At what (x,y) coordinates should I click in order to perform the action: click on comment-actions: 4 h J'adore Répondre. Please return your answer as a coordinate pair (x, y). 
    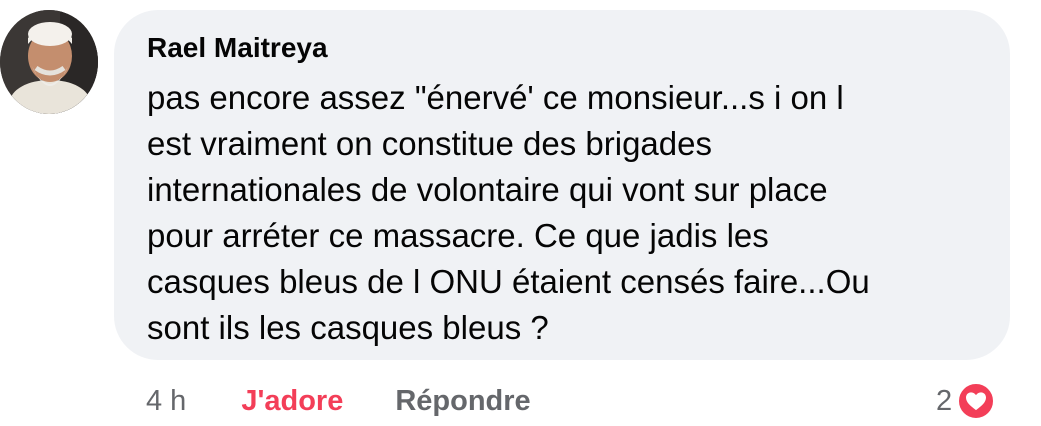
    Looking at the image, I should click on (338, 401).